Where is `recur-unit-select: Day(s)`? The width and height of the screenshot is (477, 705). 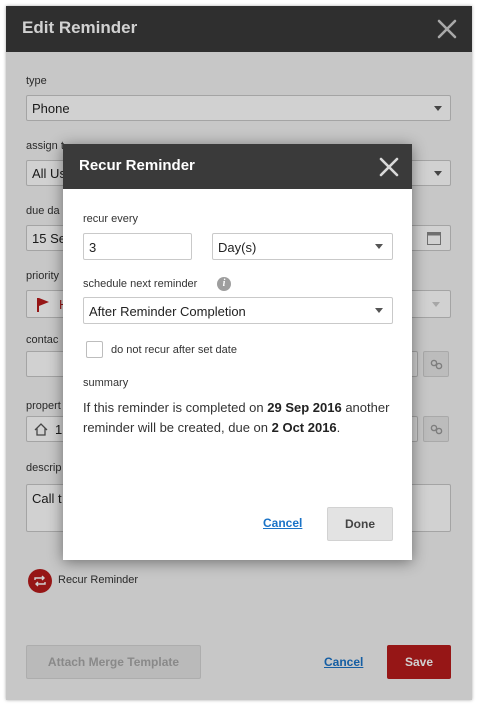 recur-unit-select: Day(s) is located at coordinates (302, 246).